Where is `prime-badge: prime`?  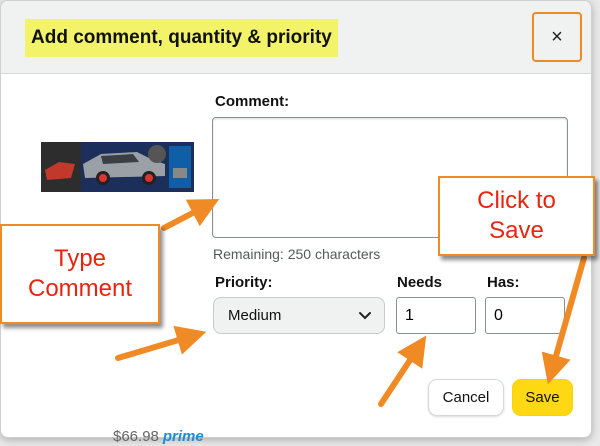 prime-badge: prime is located at coordinates (183, 436).